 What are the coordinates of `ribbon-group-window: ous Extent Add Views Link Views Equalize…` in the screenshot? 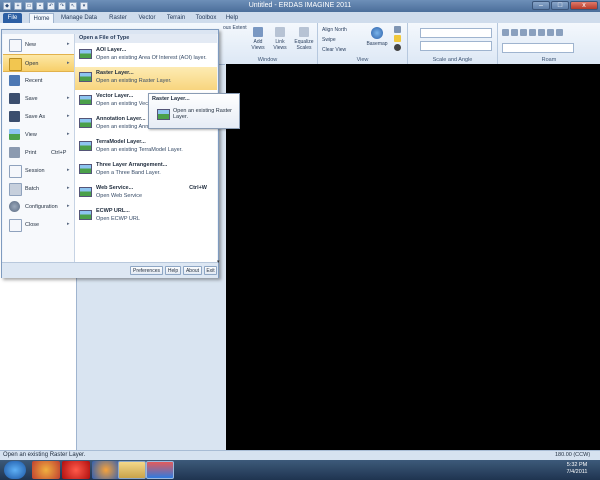 It's located at (268, 43).